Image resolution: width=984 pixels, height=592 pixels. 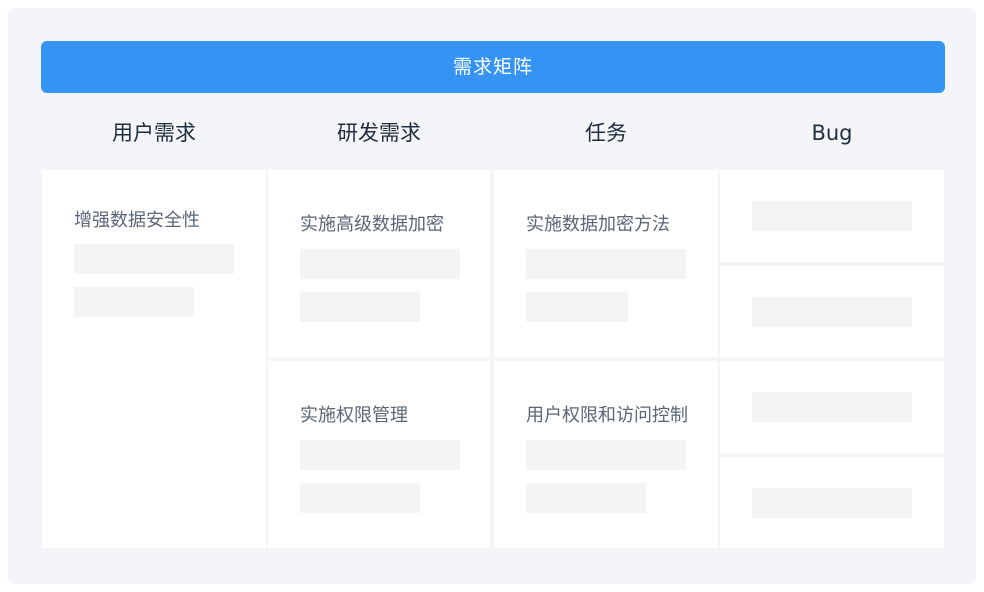 I want to click on task-card: 用户权限和访问控制, so click(x=606, y=454).